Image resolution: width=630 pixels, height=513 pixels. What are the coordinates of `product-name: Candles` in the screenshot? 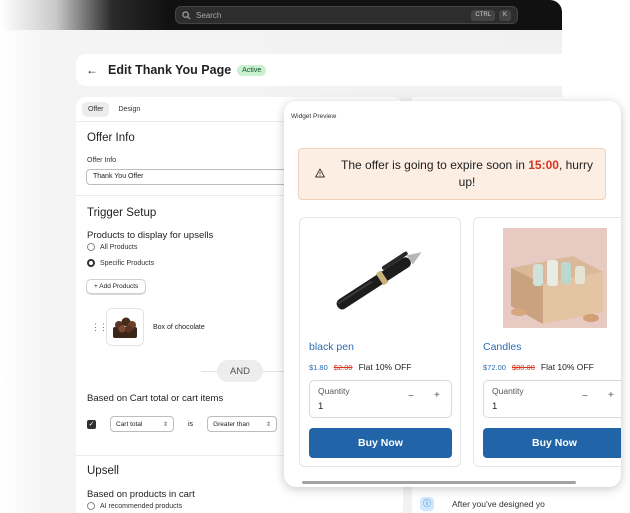 It's located at (502, 347).